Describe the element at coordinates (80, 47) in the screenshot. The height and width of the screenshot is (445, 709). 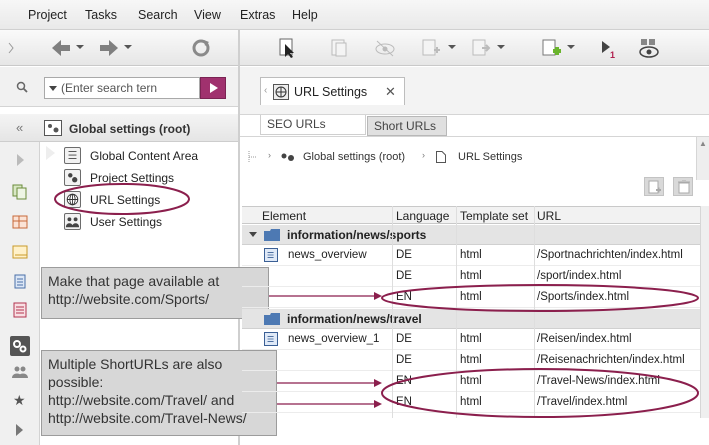
I see `back-dropdown-caret` at that location.